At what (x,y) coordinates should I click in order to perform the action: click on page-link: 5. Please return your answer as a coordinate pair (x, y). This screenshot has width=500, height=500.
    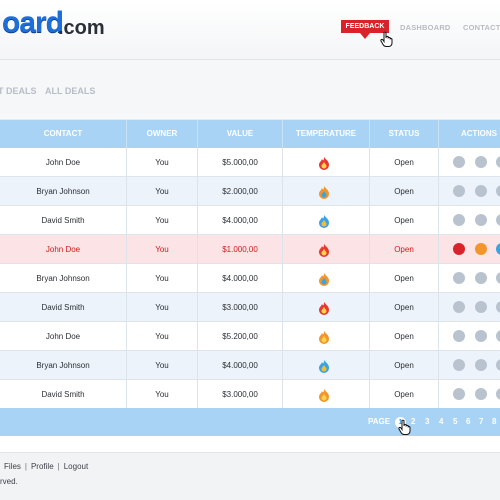
    Looking at the image, I should click on (455, 422).